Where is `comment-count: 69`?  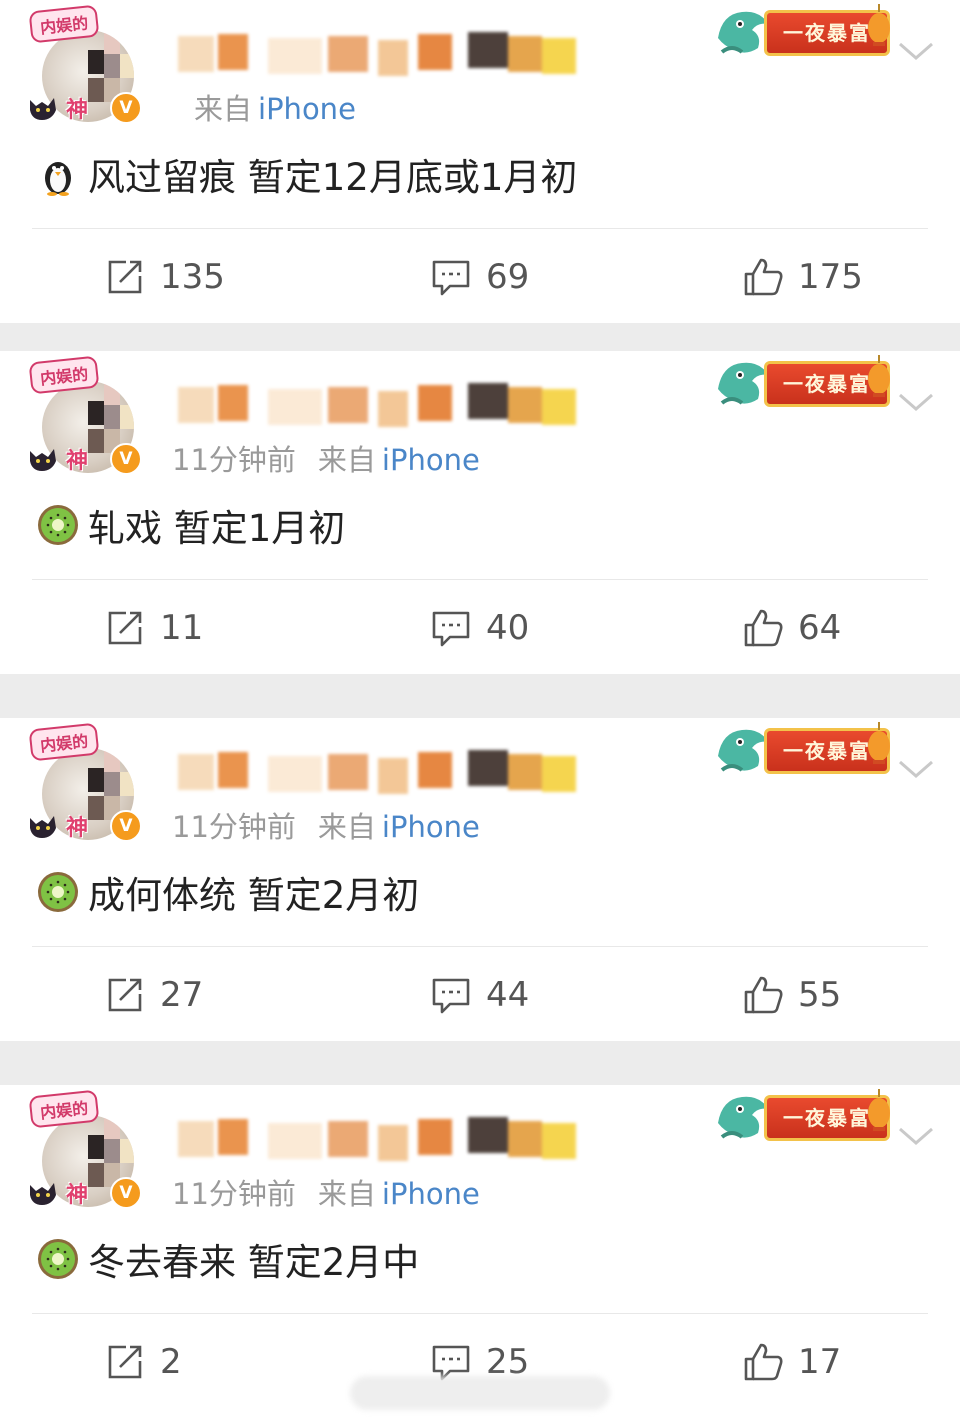 comment-count: 69 is located at coordinates (508, 276).